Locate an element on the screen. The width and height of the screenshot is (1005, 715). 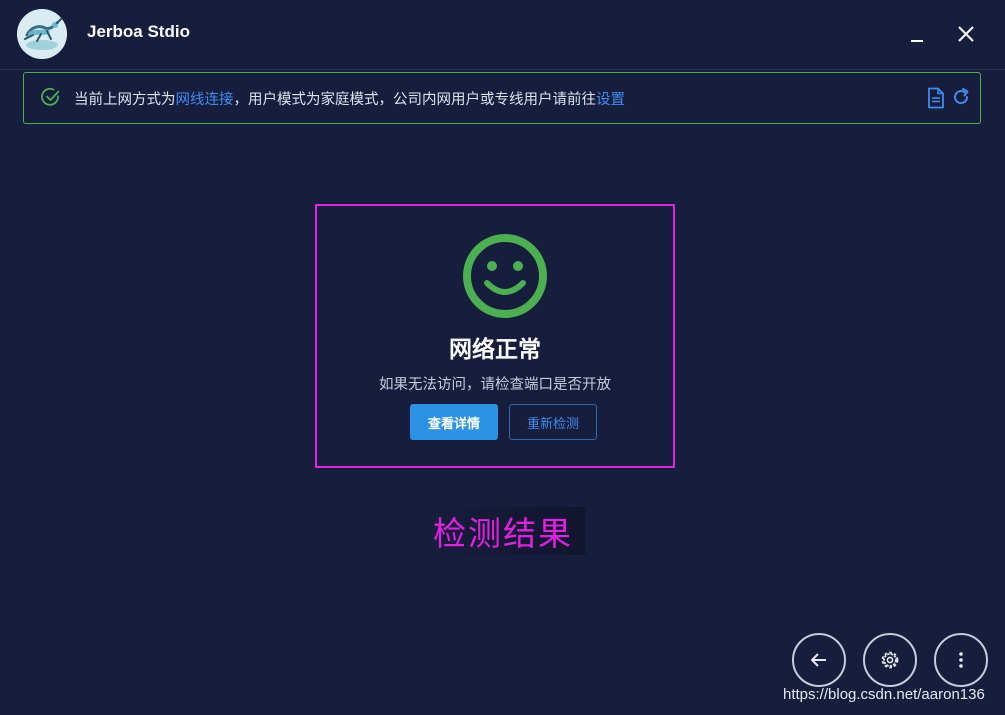
settings-button is located at coordinates (890, 660).